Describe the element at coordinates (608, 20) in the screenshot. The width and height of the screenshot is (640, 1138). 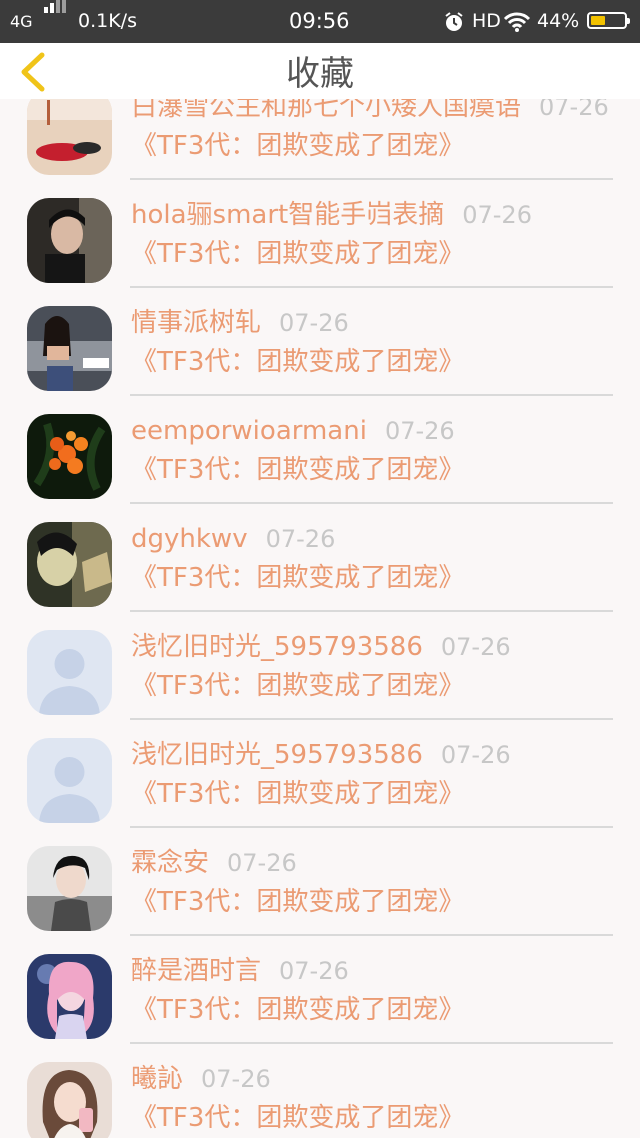
I see `battery-icon` at that location.